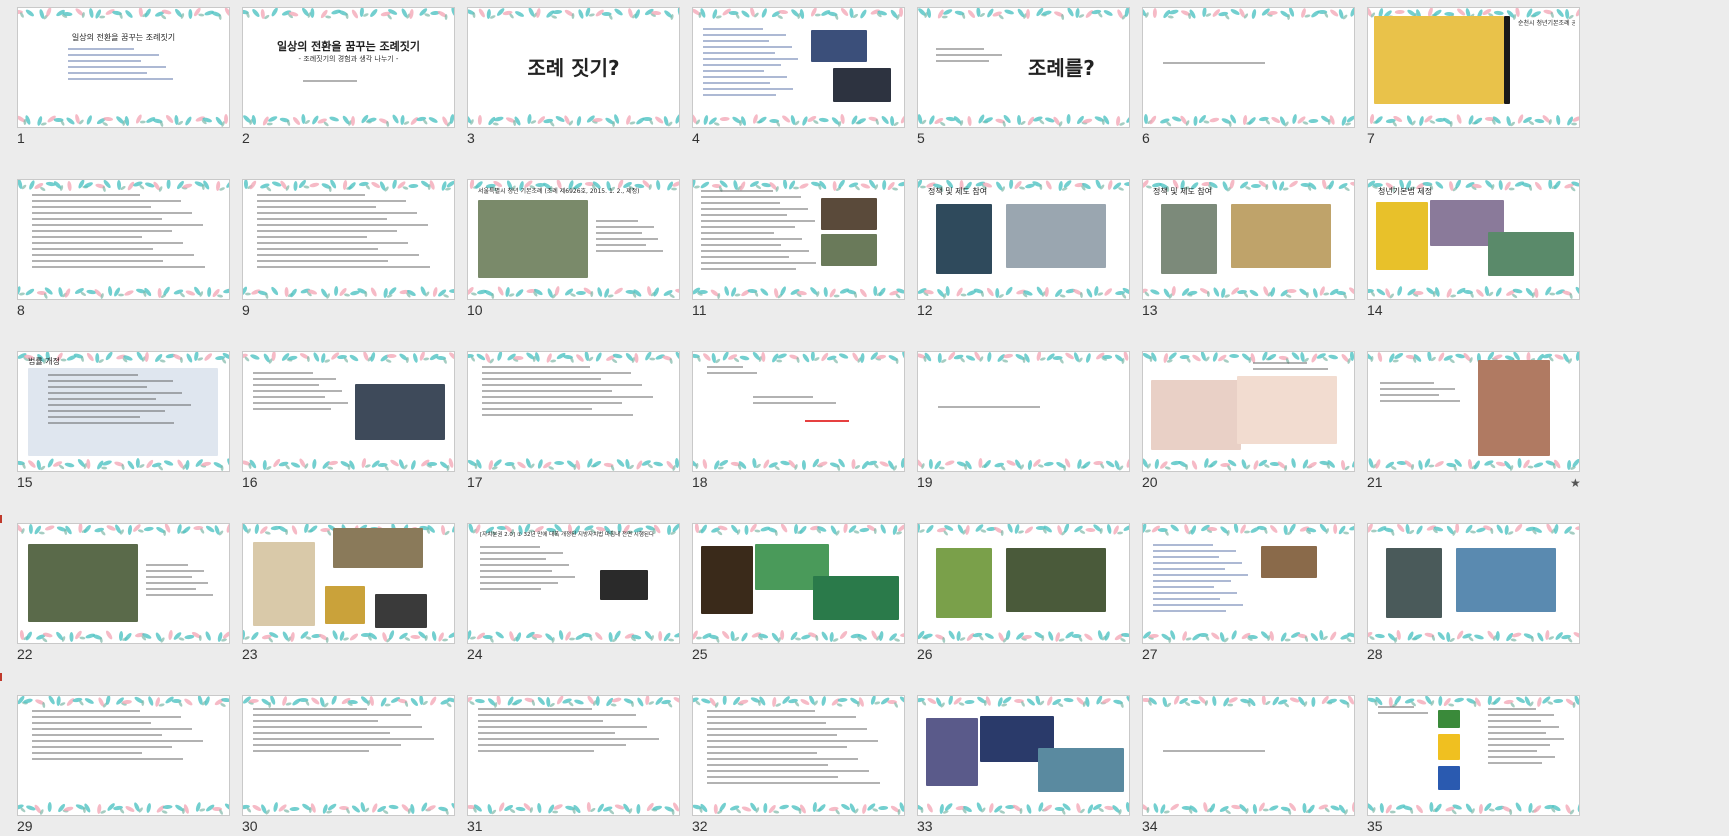 The image size is (1729, 836). I want to click on slide-thumbnail: 조례 짓기?, so click(573, 67).